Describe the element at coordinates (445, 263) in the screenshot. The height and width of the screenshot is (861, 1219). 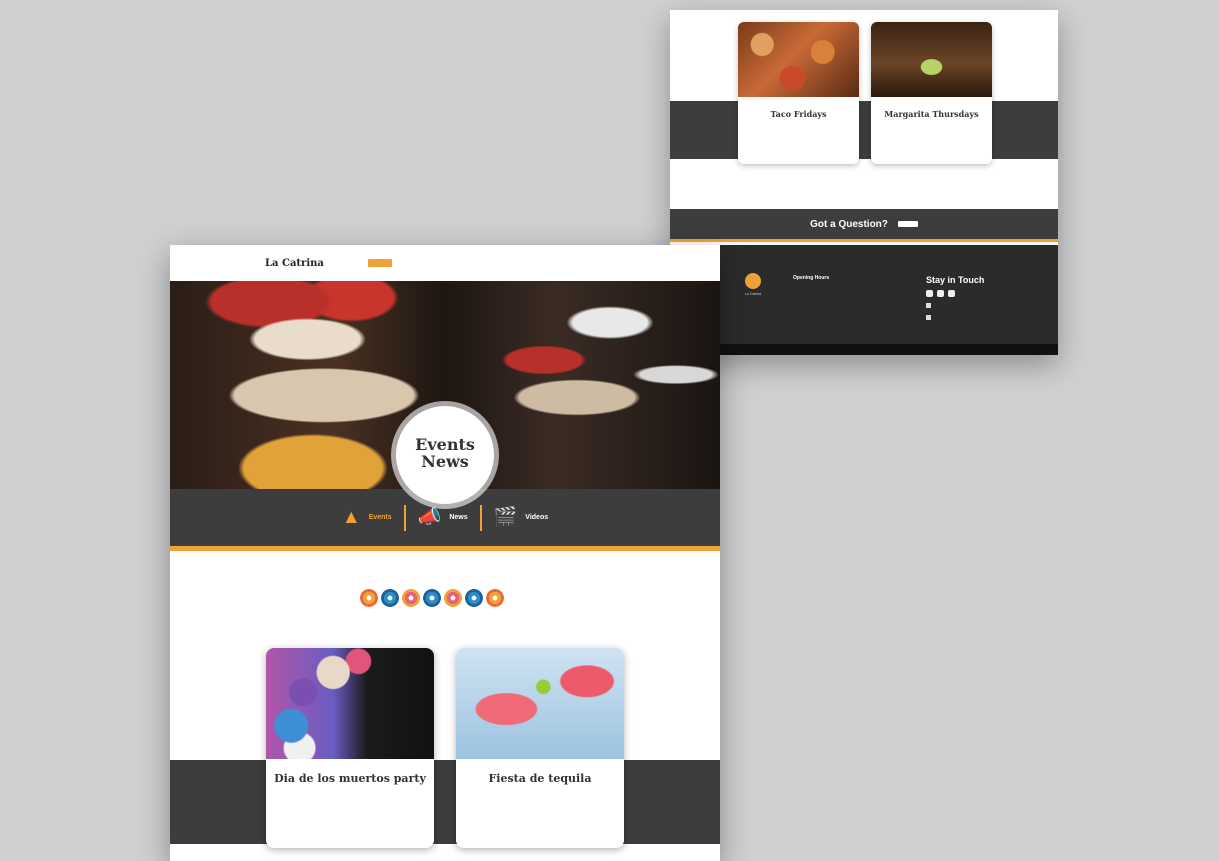
I see `top-navigation: La Catrina` at that location.